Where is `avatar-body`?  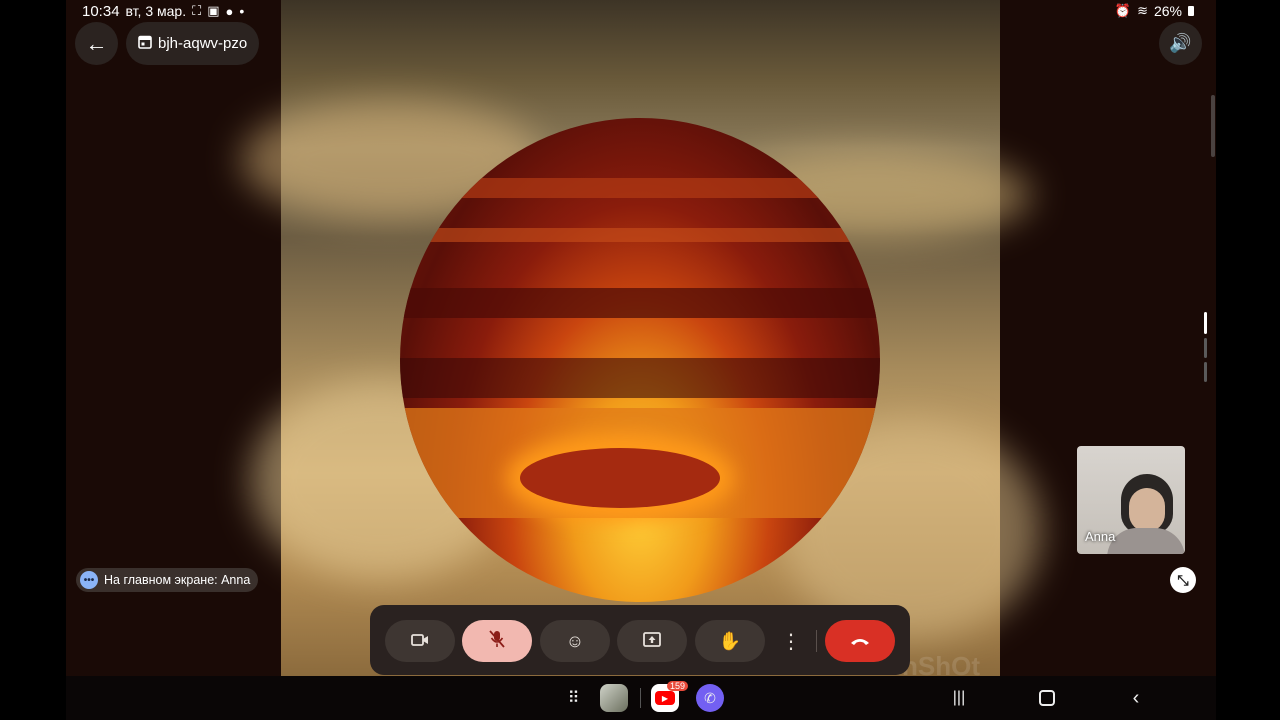
avatar-body is located at coordinates (1146, 541).